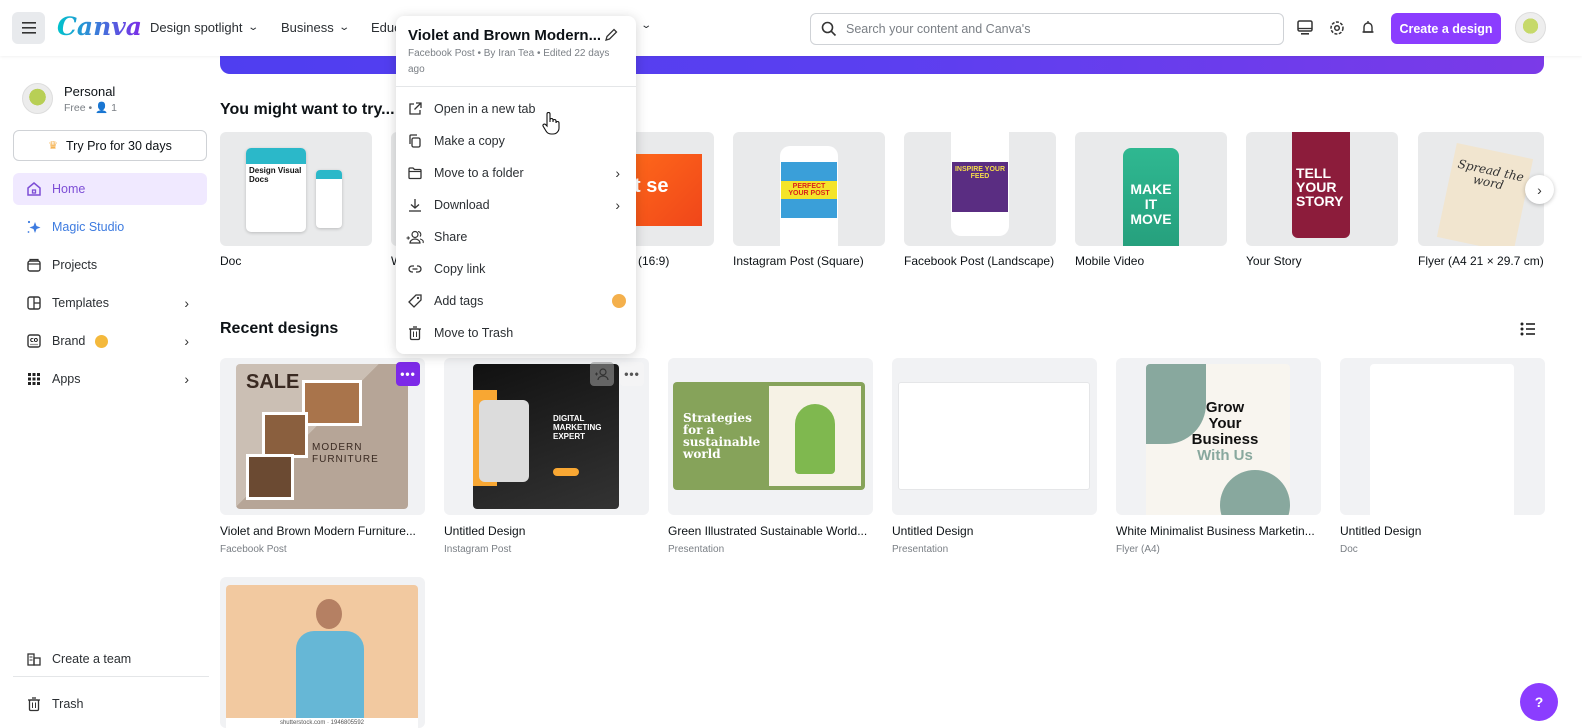 This screenshot has width=1582, height=728. I want to click on list-view-toggle, so click(1528, 329).